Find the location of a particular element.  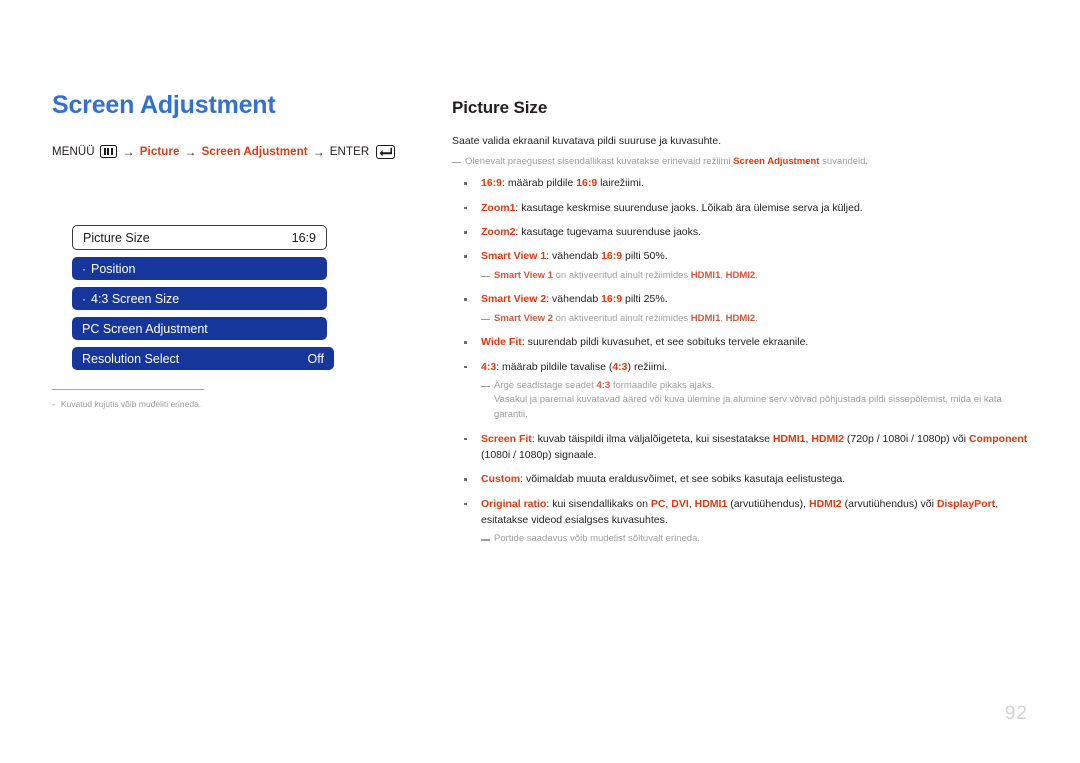

subnote-post: formaadile pikaks ajaks. is located at coordinates (662, 385).